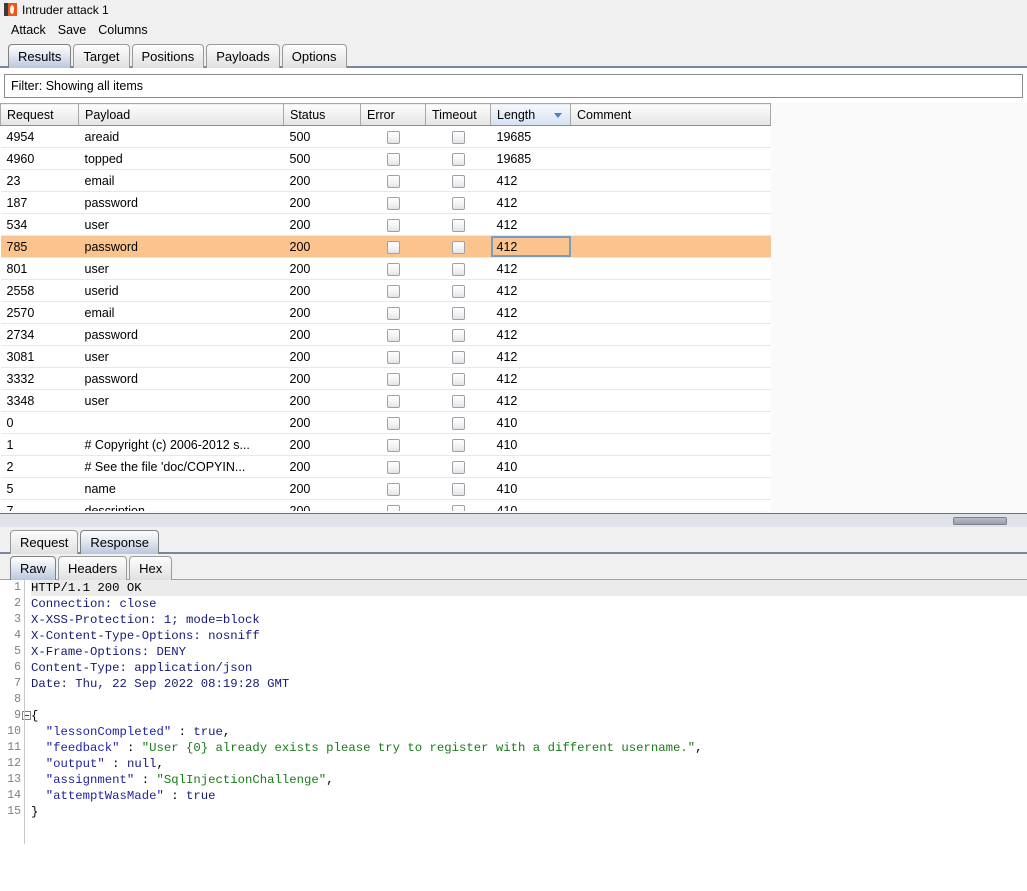  What do you see at coordinates (101, 56) in the screenshot?
I see `tab-target: Target` at bounding box center [101, 56].